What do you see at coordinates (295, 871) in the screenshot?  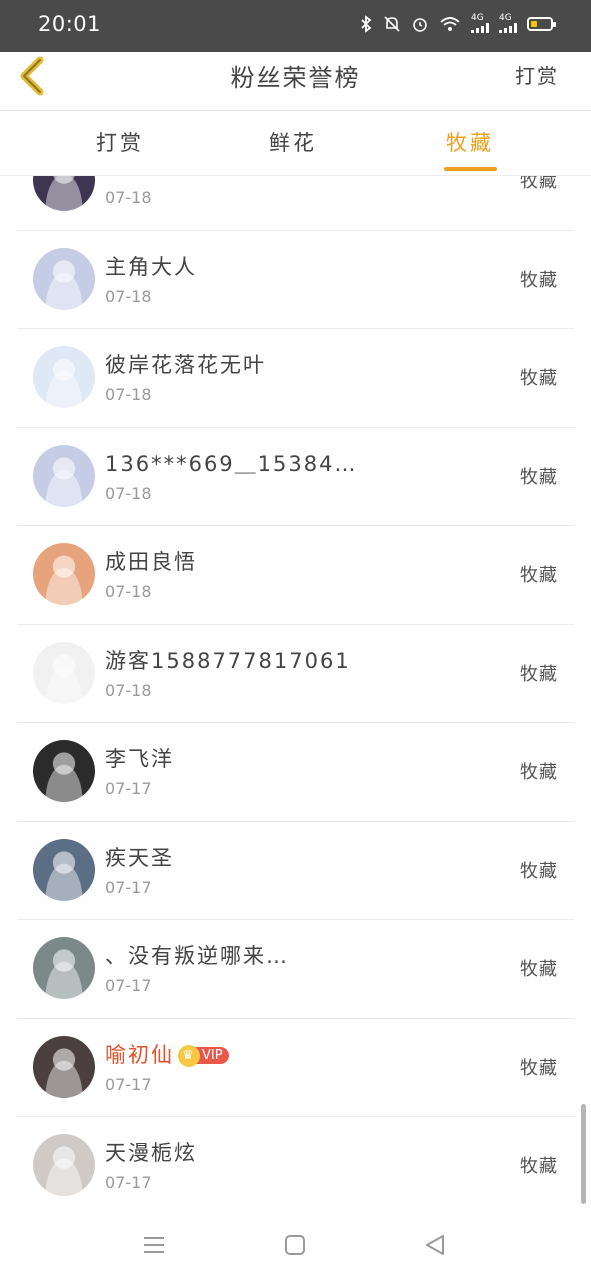 I see `list-item: 疾天圣 07-17 牧藏` at bounding box center [295, 871].